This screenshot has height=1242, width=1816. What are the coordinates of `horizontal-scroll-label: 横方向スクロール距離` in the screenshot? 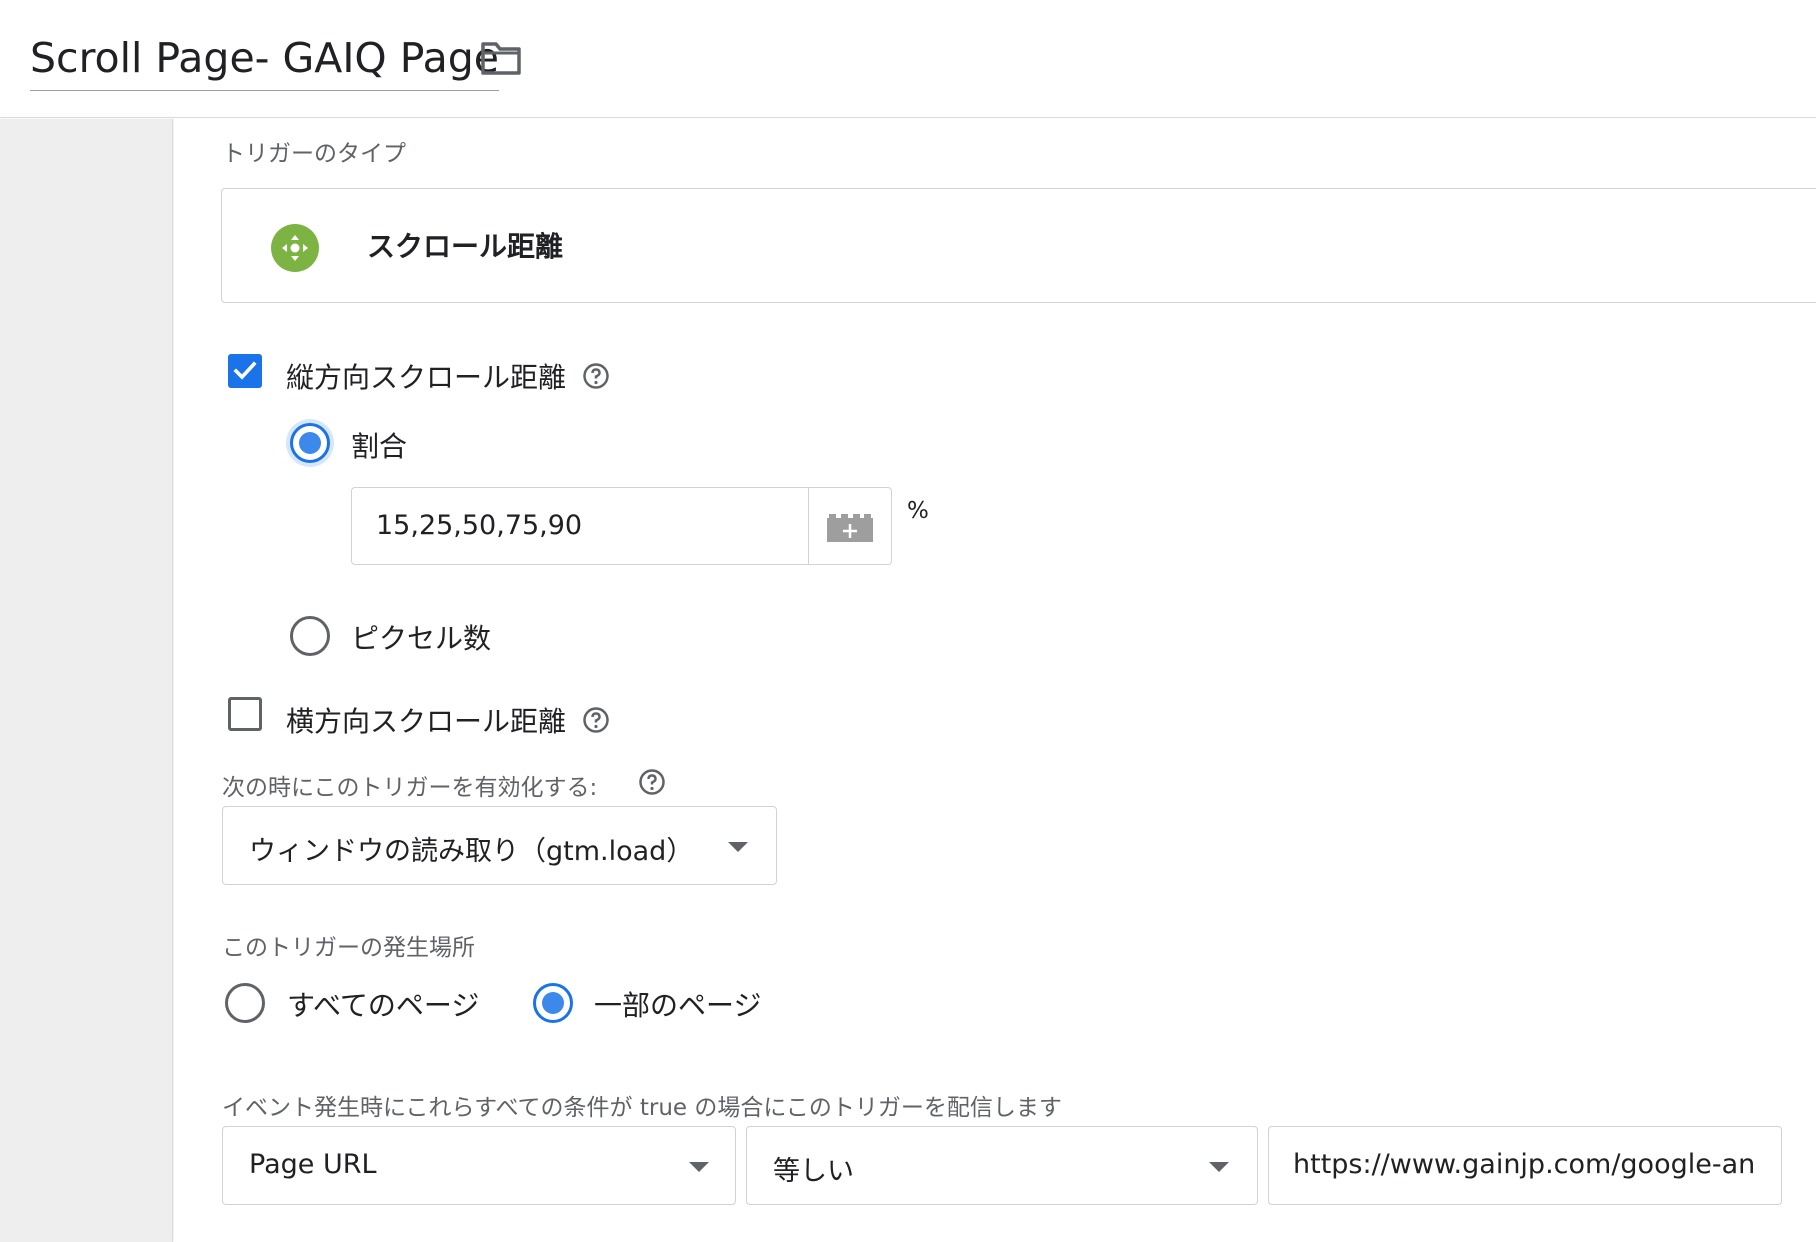 It's located at (426, 721).